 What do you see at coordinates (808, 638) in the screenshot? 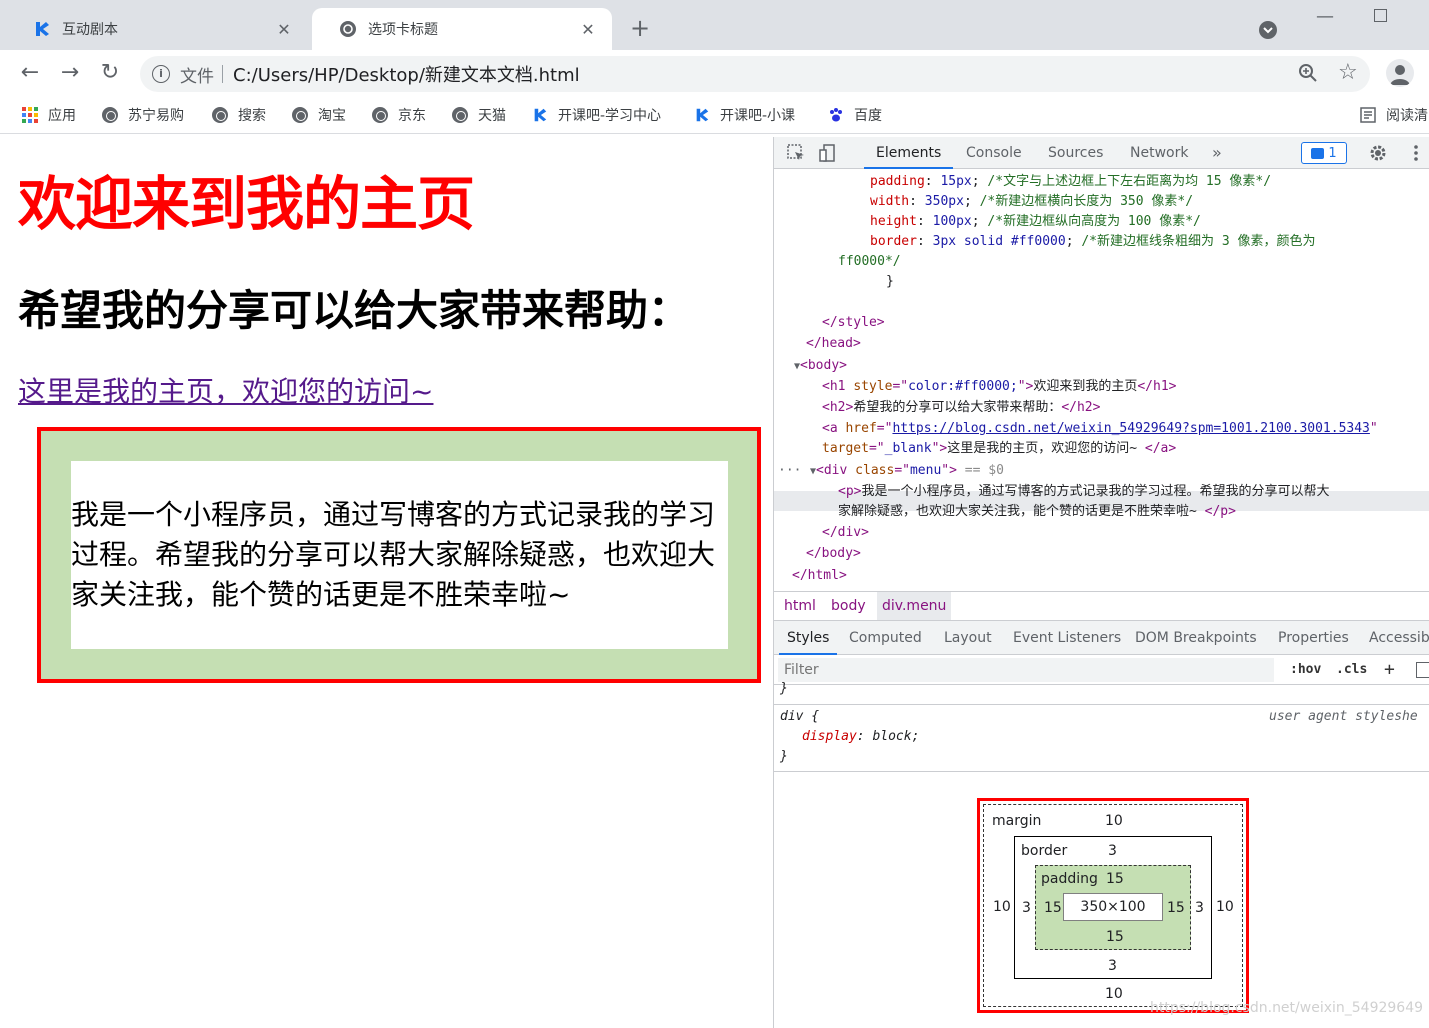
I see `subtab-styles: Styles` at bounding box center [808, 638].